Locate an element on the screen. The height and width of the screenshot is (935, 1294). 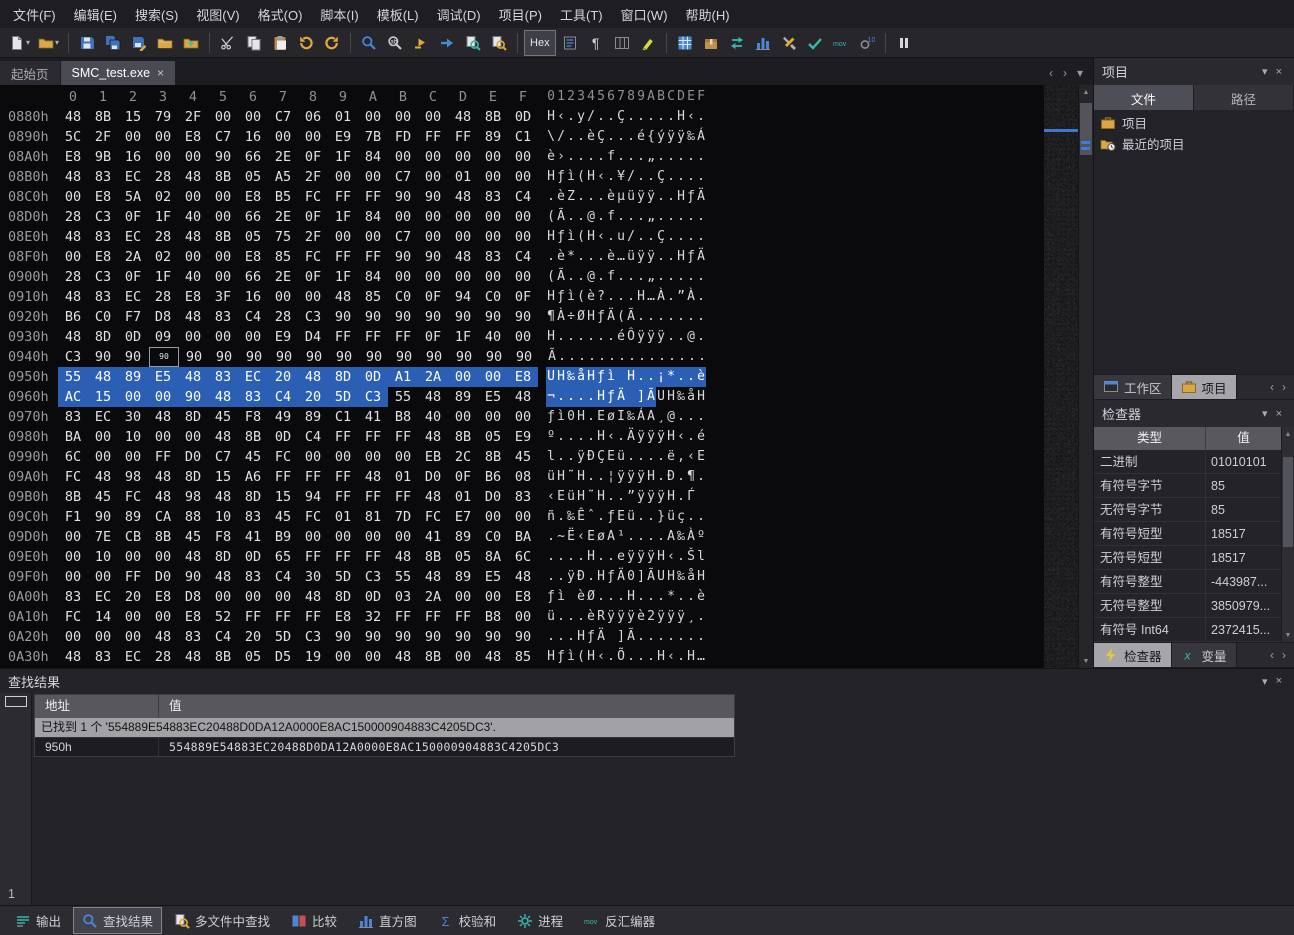
script-tools-button is located at coordinates (789, 43).